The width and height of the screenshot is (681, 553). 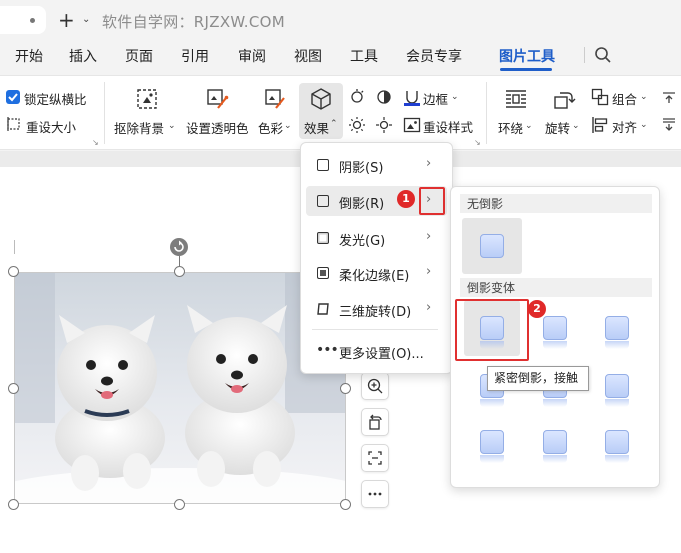 What do you see at coordinates (217, 127) in the screenshot?
I see `set-transparent-button: 设置透明色` at bounding box center [217, 127].